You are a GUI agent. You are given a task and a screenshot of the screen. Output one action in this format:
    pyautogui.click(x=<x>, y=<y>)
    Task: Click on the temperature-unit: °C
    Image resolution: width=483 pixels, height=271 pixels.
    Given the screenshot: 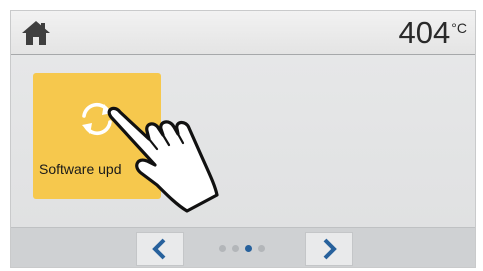 What is the action you would take?
    pyautogui.click(x=459, y=28)
    